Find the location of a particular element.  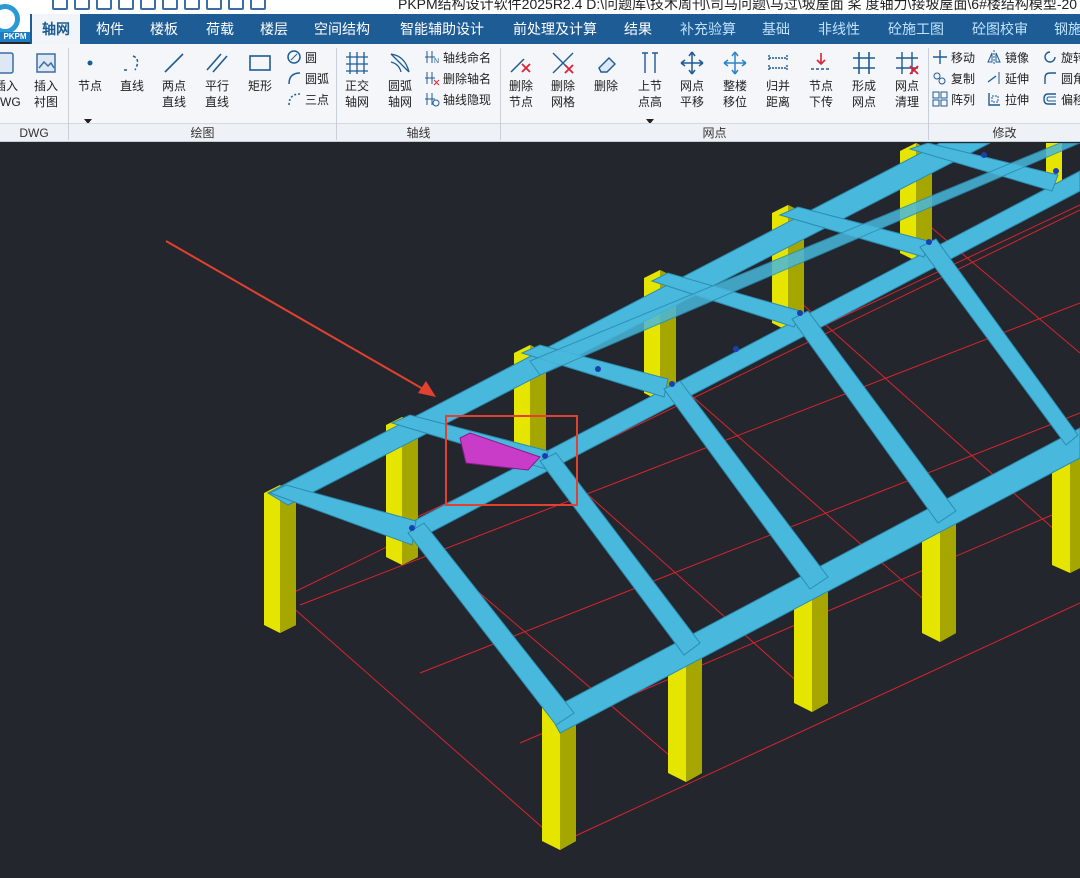

grid-hash-icon is located at coordinates (864, 63).